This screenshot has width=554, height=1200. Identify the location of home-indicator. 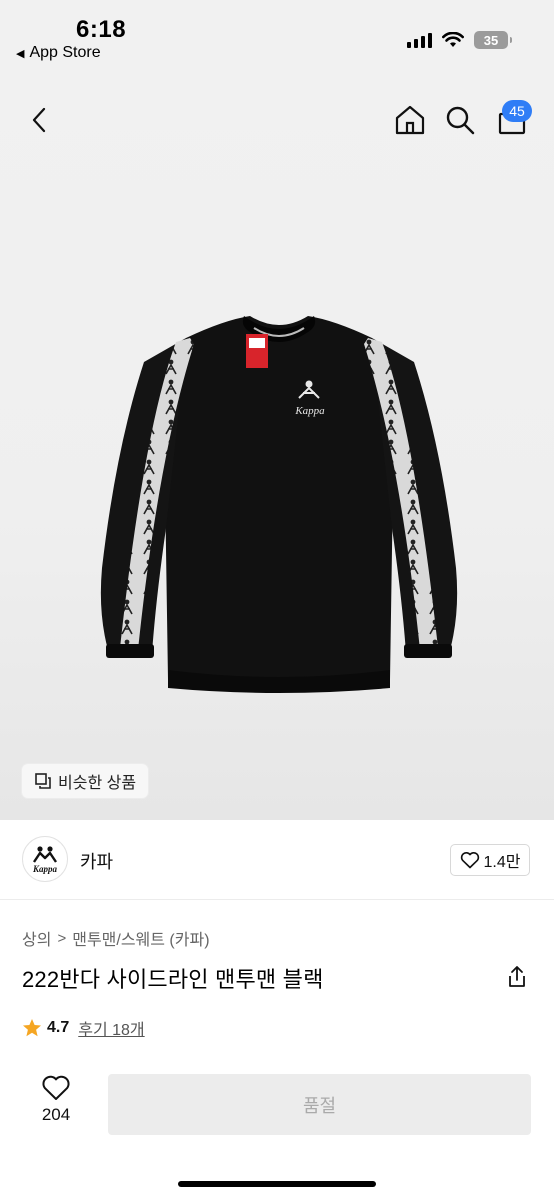
(277, 1184).